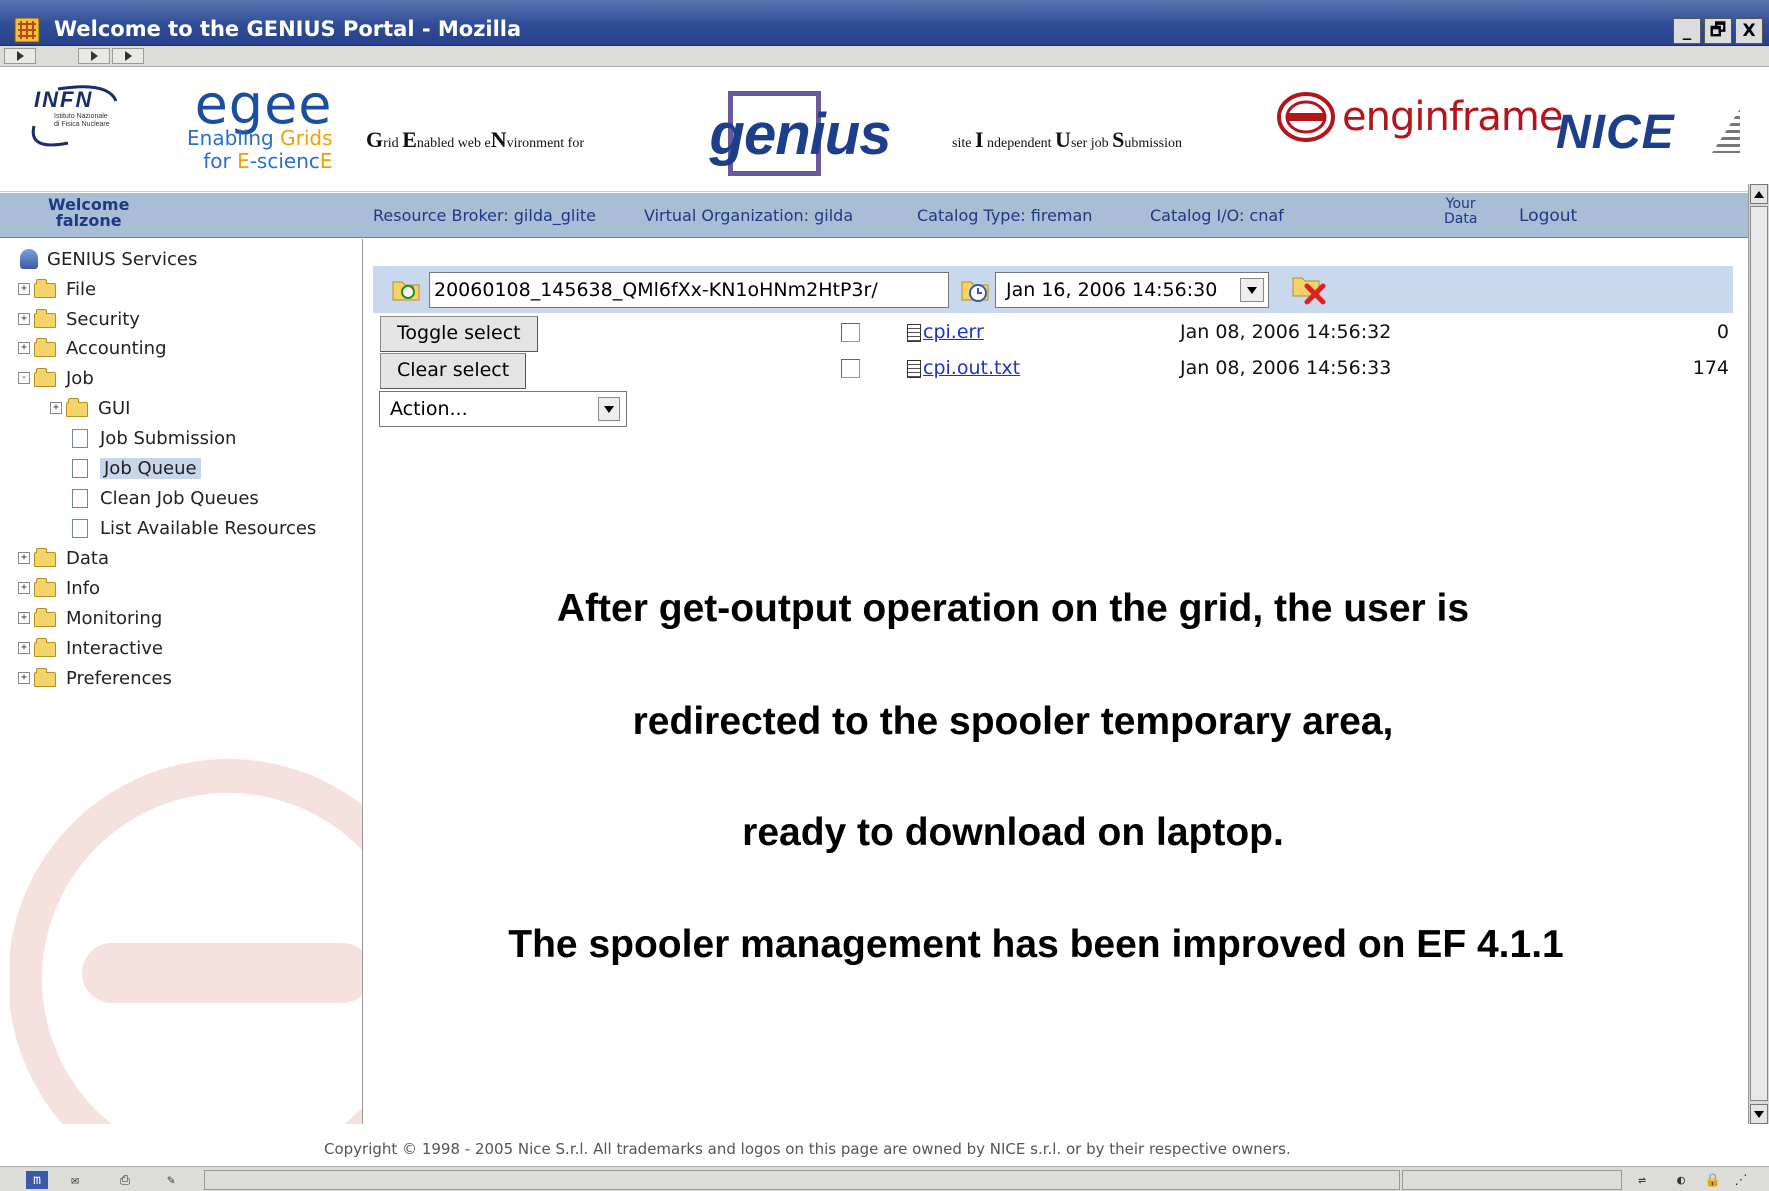 The image size is (1769, 1191). Describe the element at coordinates (29, 259) in the screenshot. I see `services-icon` at that location.